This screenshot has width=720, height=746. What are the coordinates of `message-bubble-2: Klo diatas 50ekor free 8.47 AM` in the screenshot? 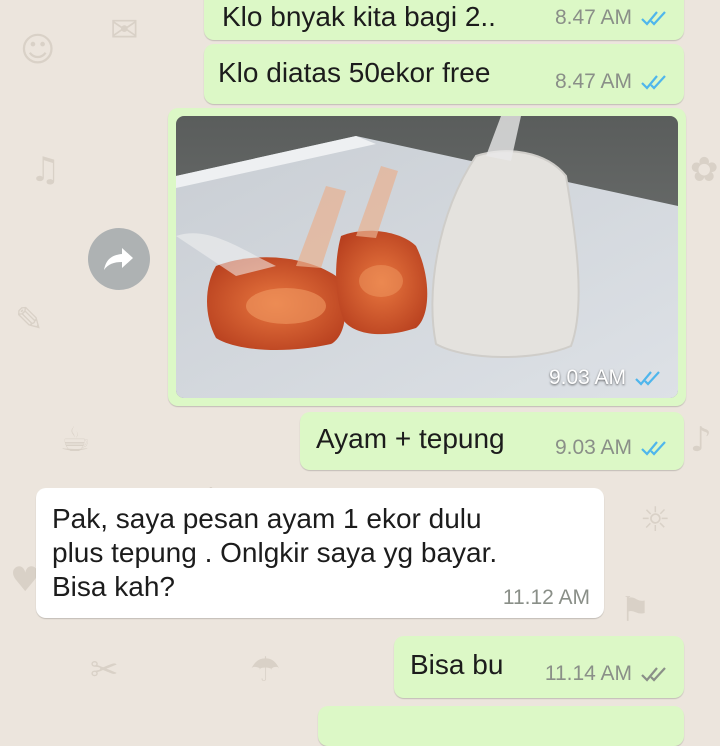 It's located at (444, 74).